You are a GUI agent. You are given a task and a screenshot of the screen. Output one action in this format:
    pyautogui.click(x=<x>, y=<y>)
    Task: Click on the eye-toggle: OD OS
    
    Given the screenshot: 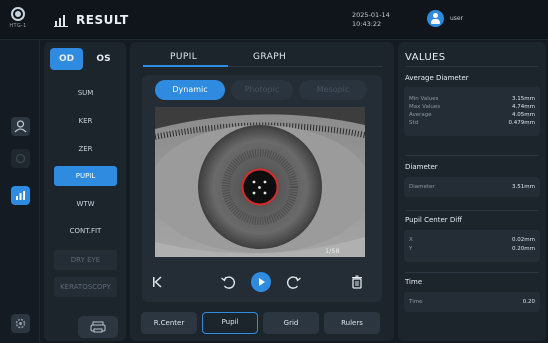 What is the action you would take?
    pyautogui.click(x=85, y=59)
    